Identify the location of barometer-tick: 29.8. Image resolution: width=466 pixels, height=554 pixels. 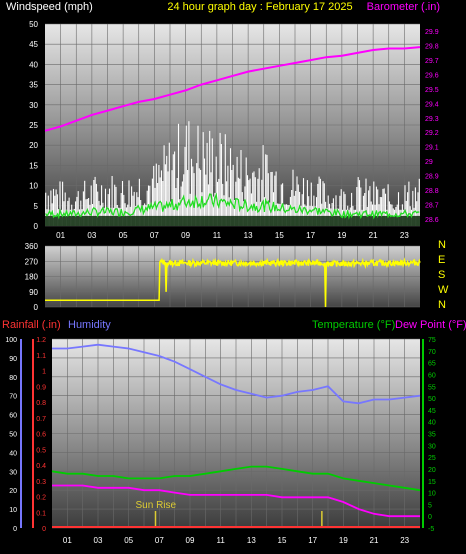
(432, 47).